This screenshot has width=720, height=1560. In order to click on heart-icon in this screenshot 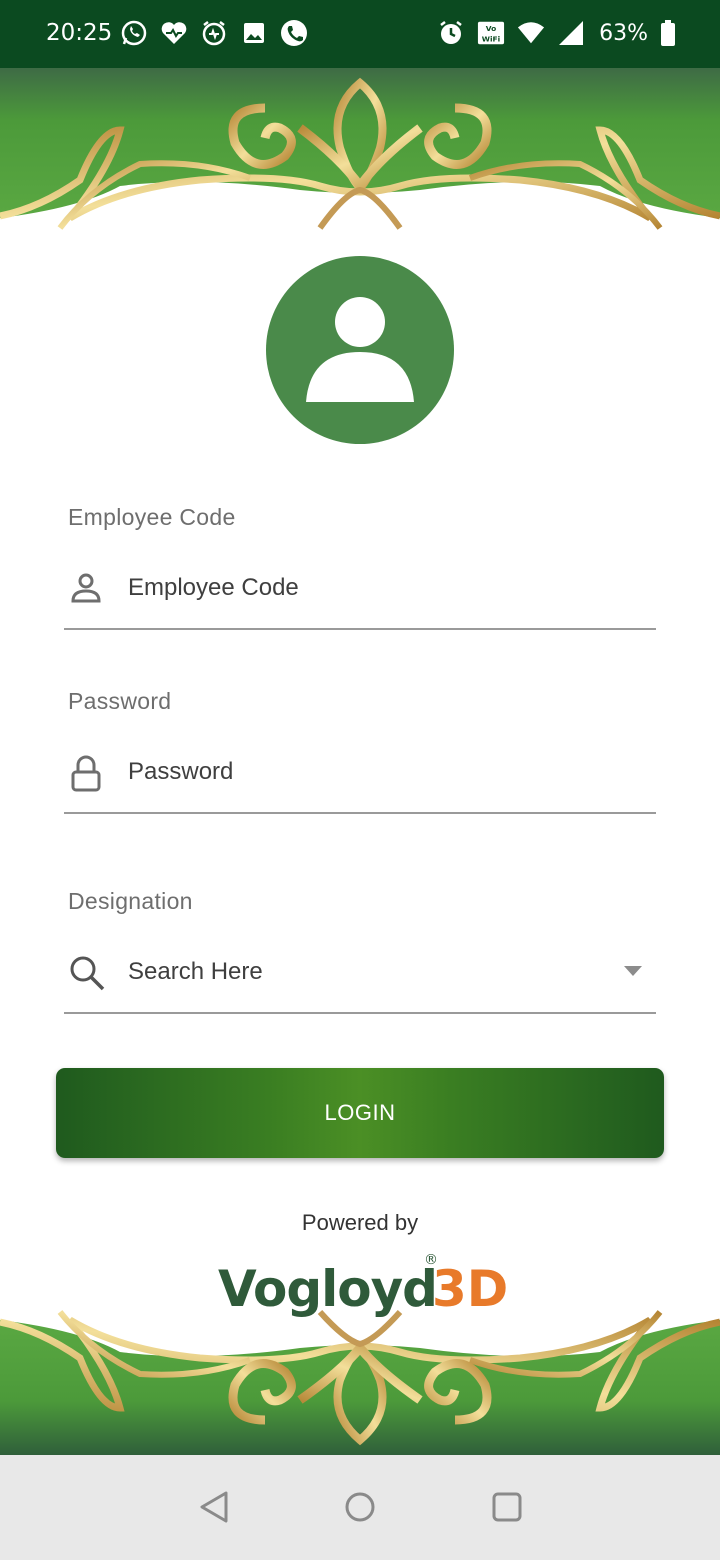, I will do `click(174, 33)`.